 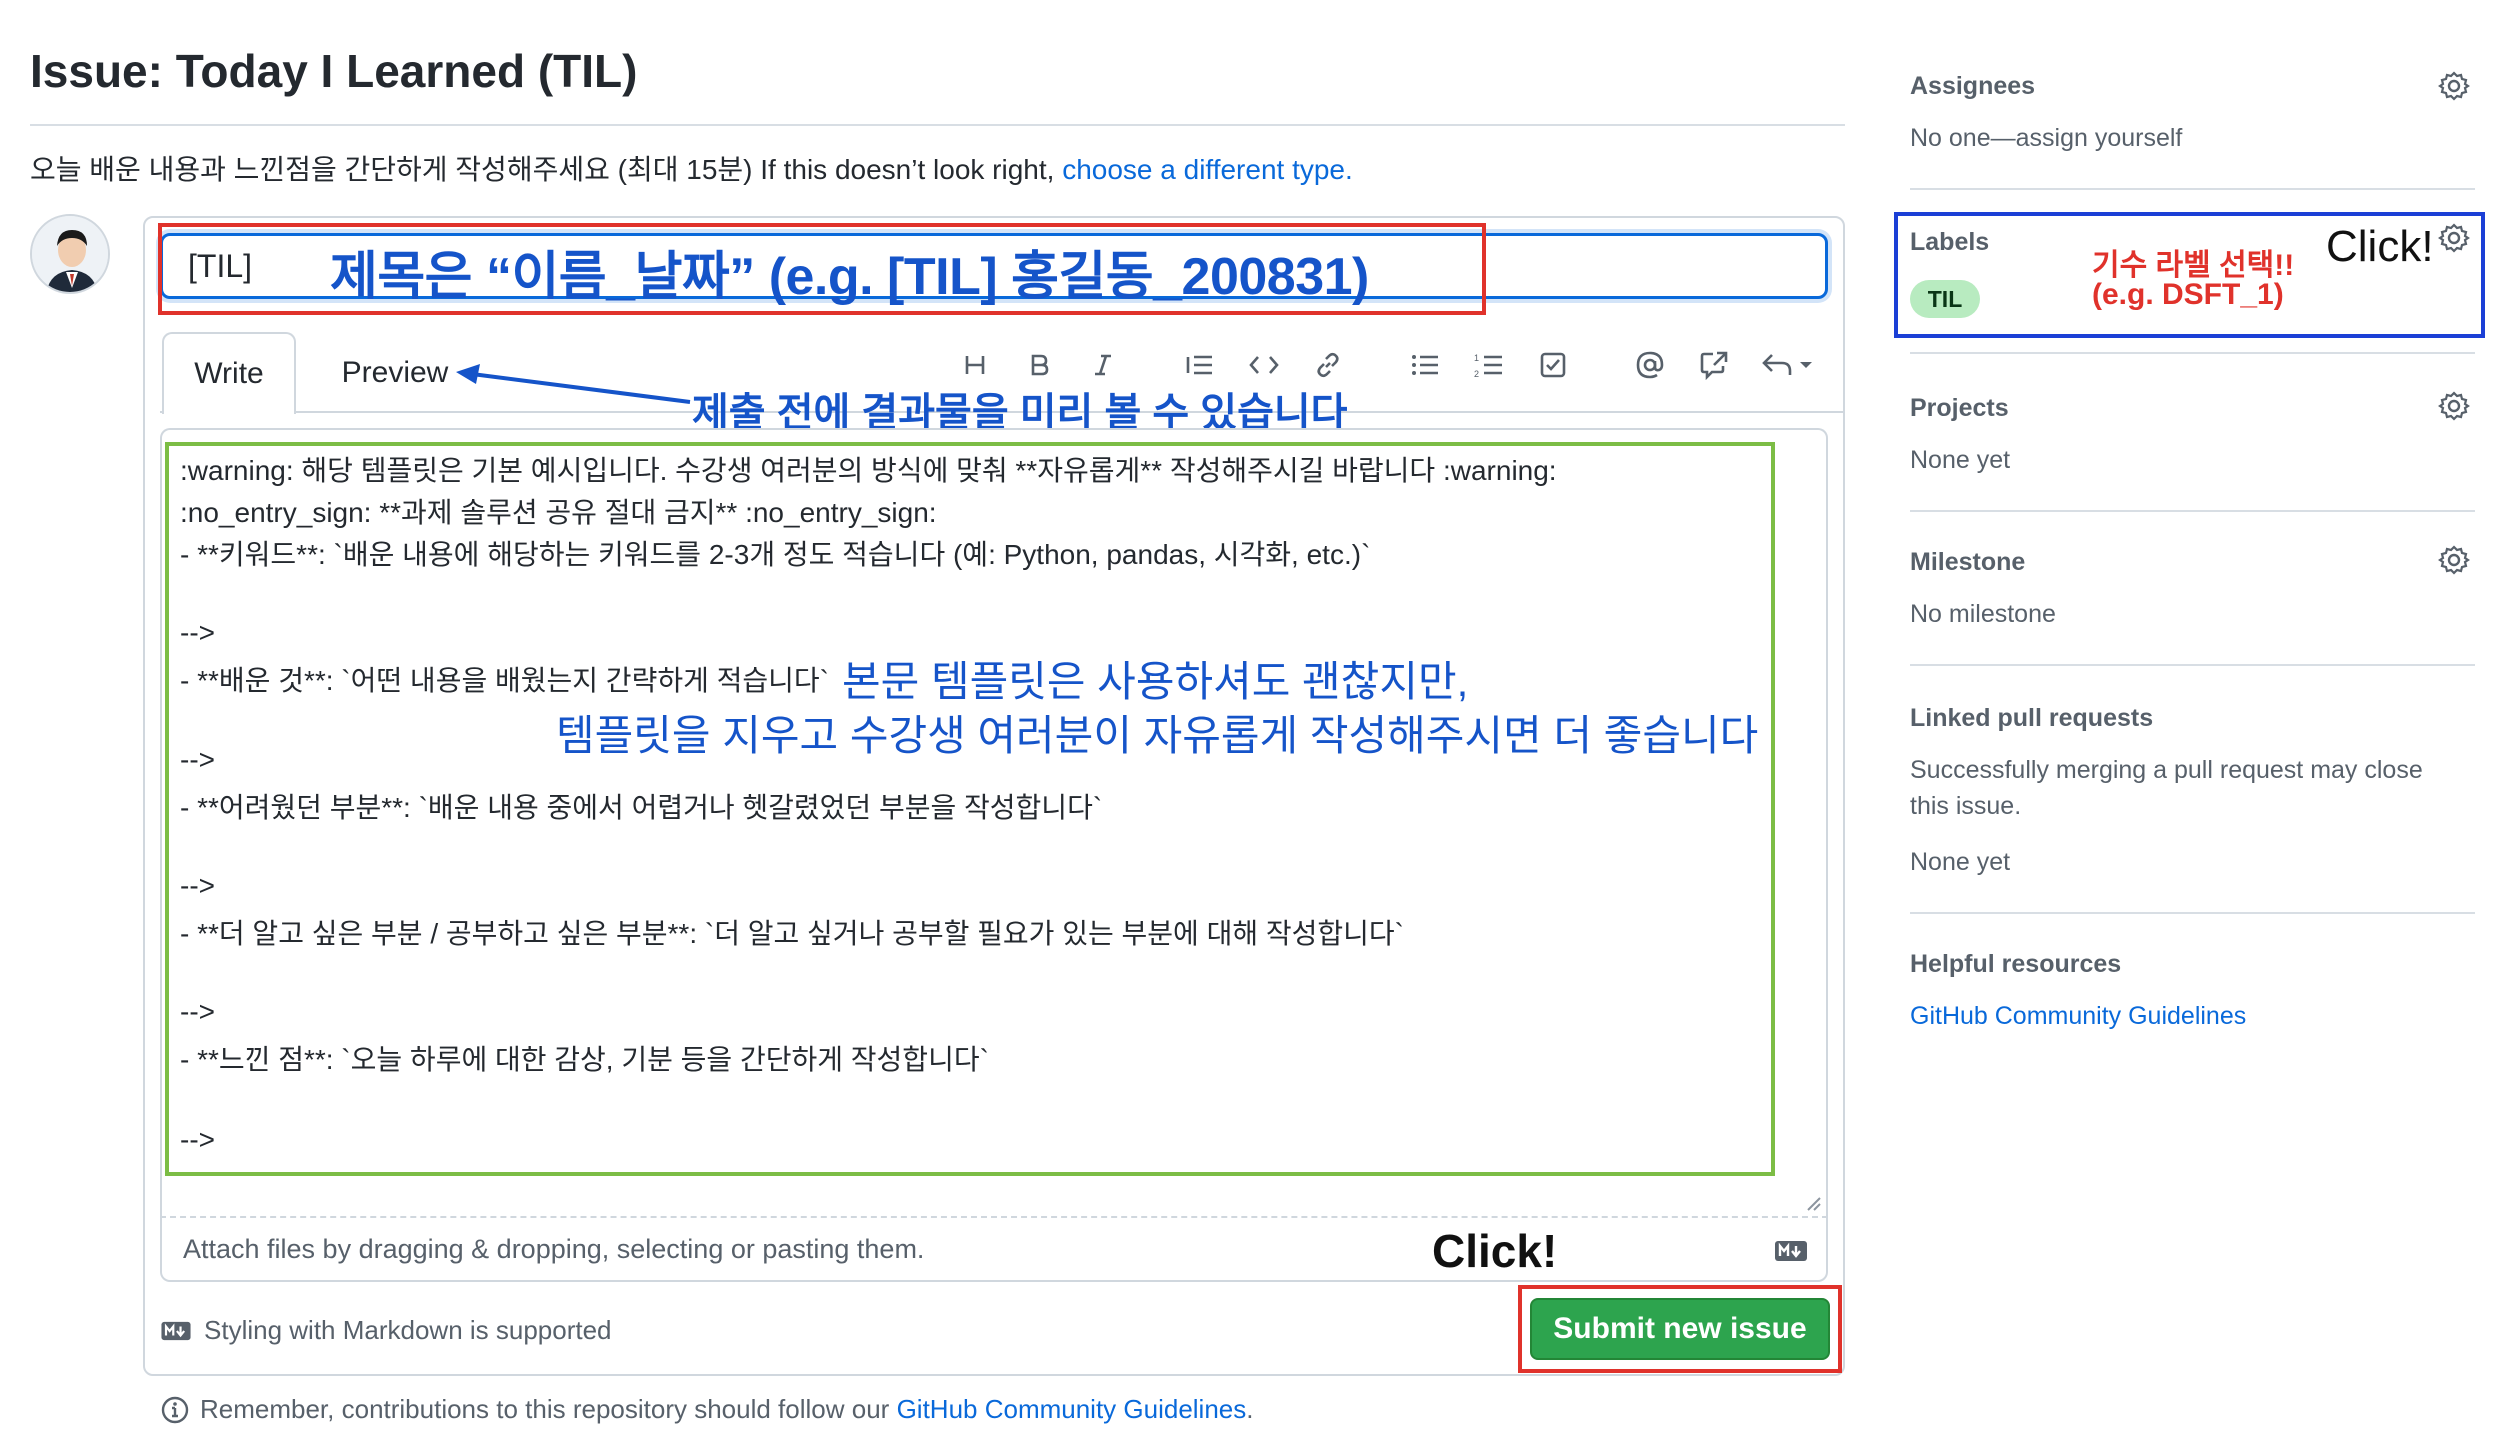 I want to click on quote-icon, so click(x=1200, y=365).